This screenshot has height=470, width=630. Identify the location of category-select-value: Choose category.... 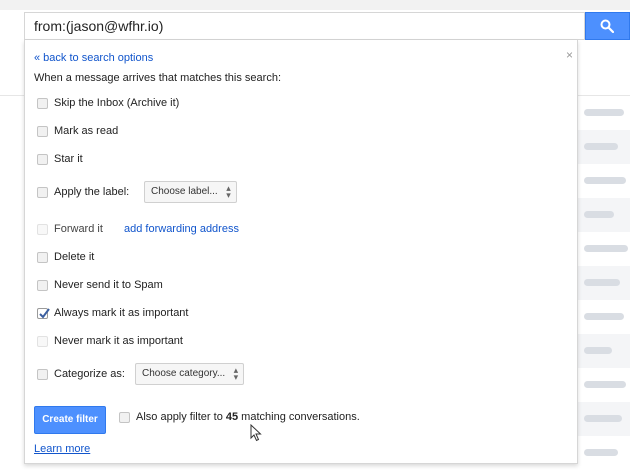
(184, 373).